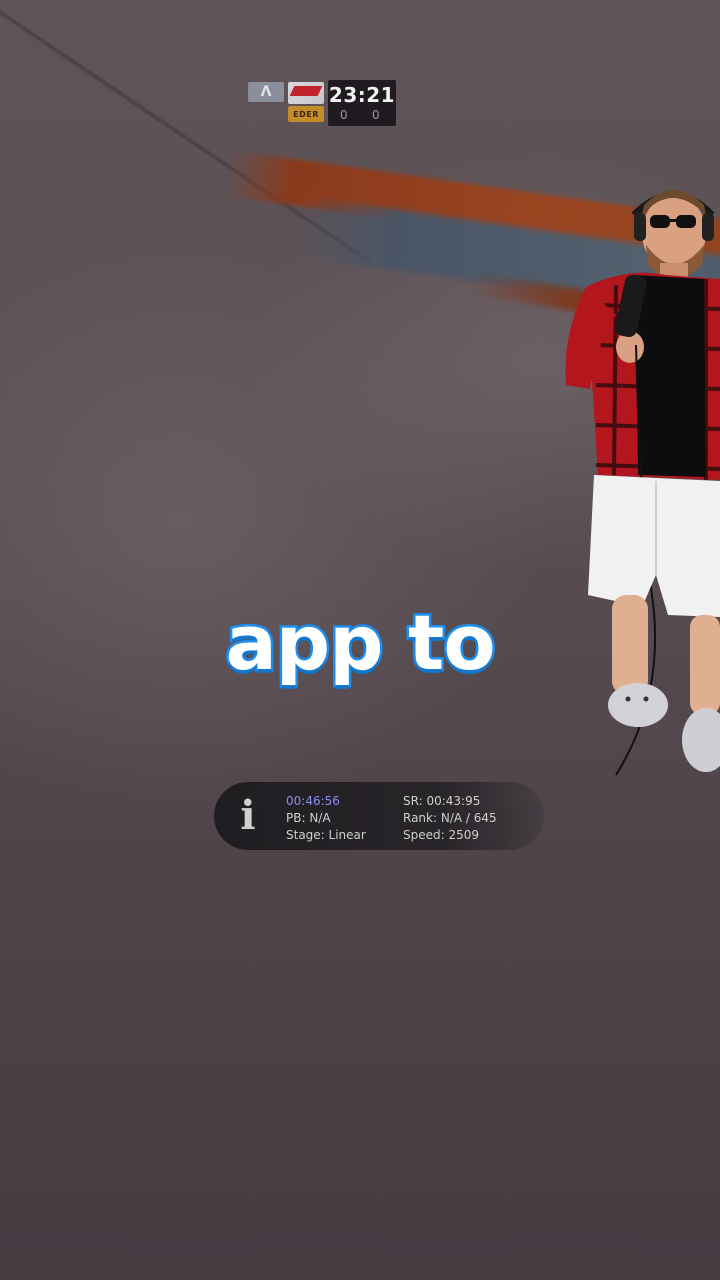 This screenshot has width=720, height=1280. I want to click on team-badge: EDER, so click(306, 114).